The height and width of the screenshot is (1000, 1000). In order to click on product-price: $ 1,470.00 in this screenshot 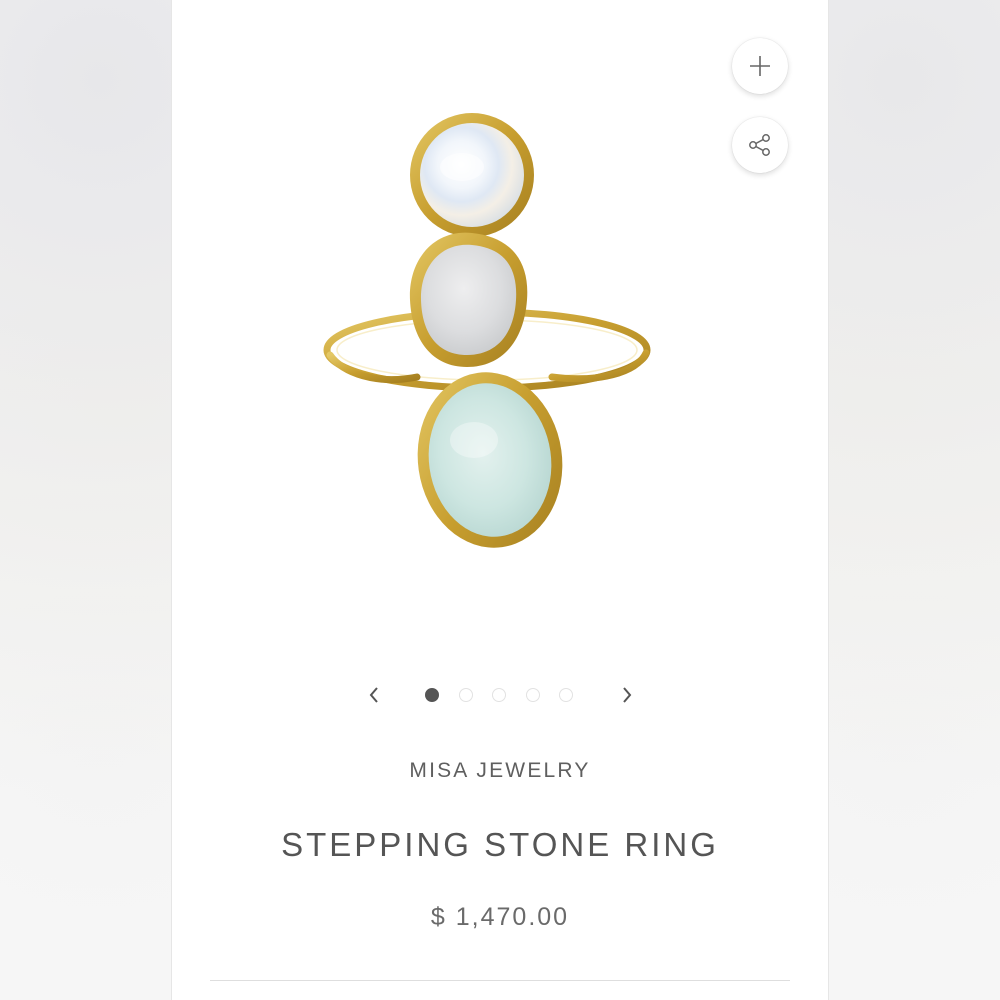, I will do `click(500, 917)`.